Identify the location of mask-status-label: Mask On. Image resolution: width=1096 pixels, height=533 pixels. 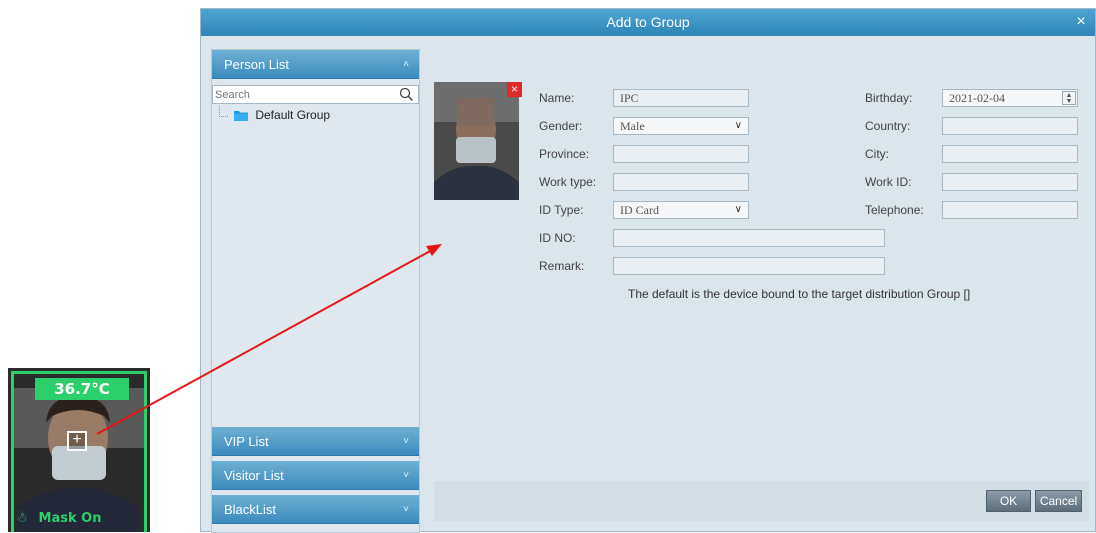
(70, 518).